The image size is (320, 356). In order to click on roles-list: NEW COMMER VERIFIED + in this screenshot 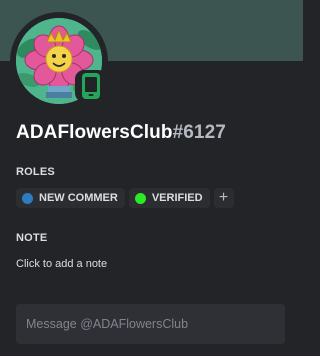, I will do `click(125, 198)`.